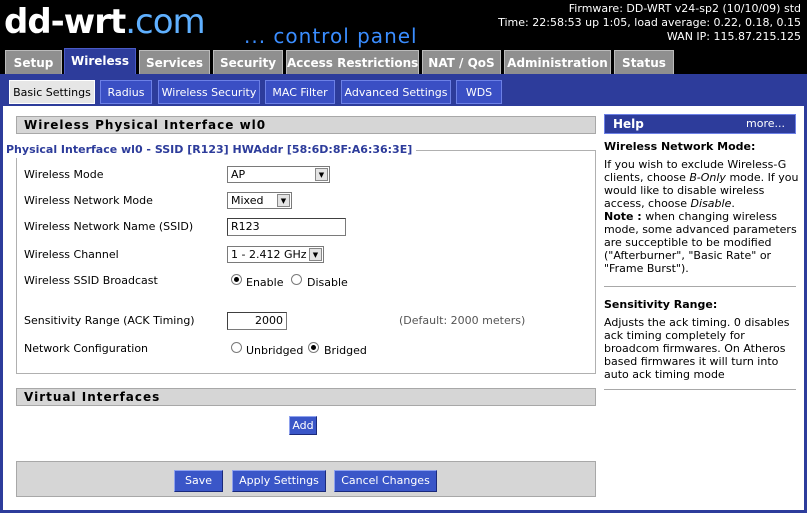 This screenshot has height=513, width=807. What do you see at coordinates (100, 61) in the screenshot?
I see `tab-wireless: Wireless` at bounding box center [100, 61].